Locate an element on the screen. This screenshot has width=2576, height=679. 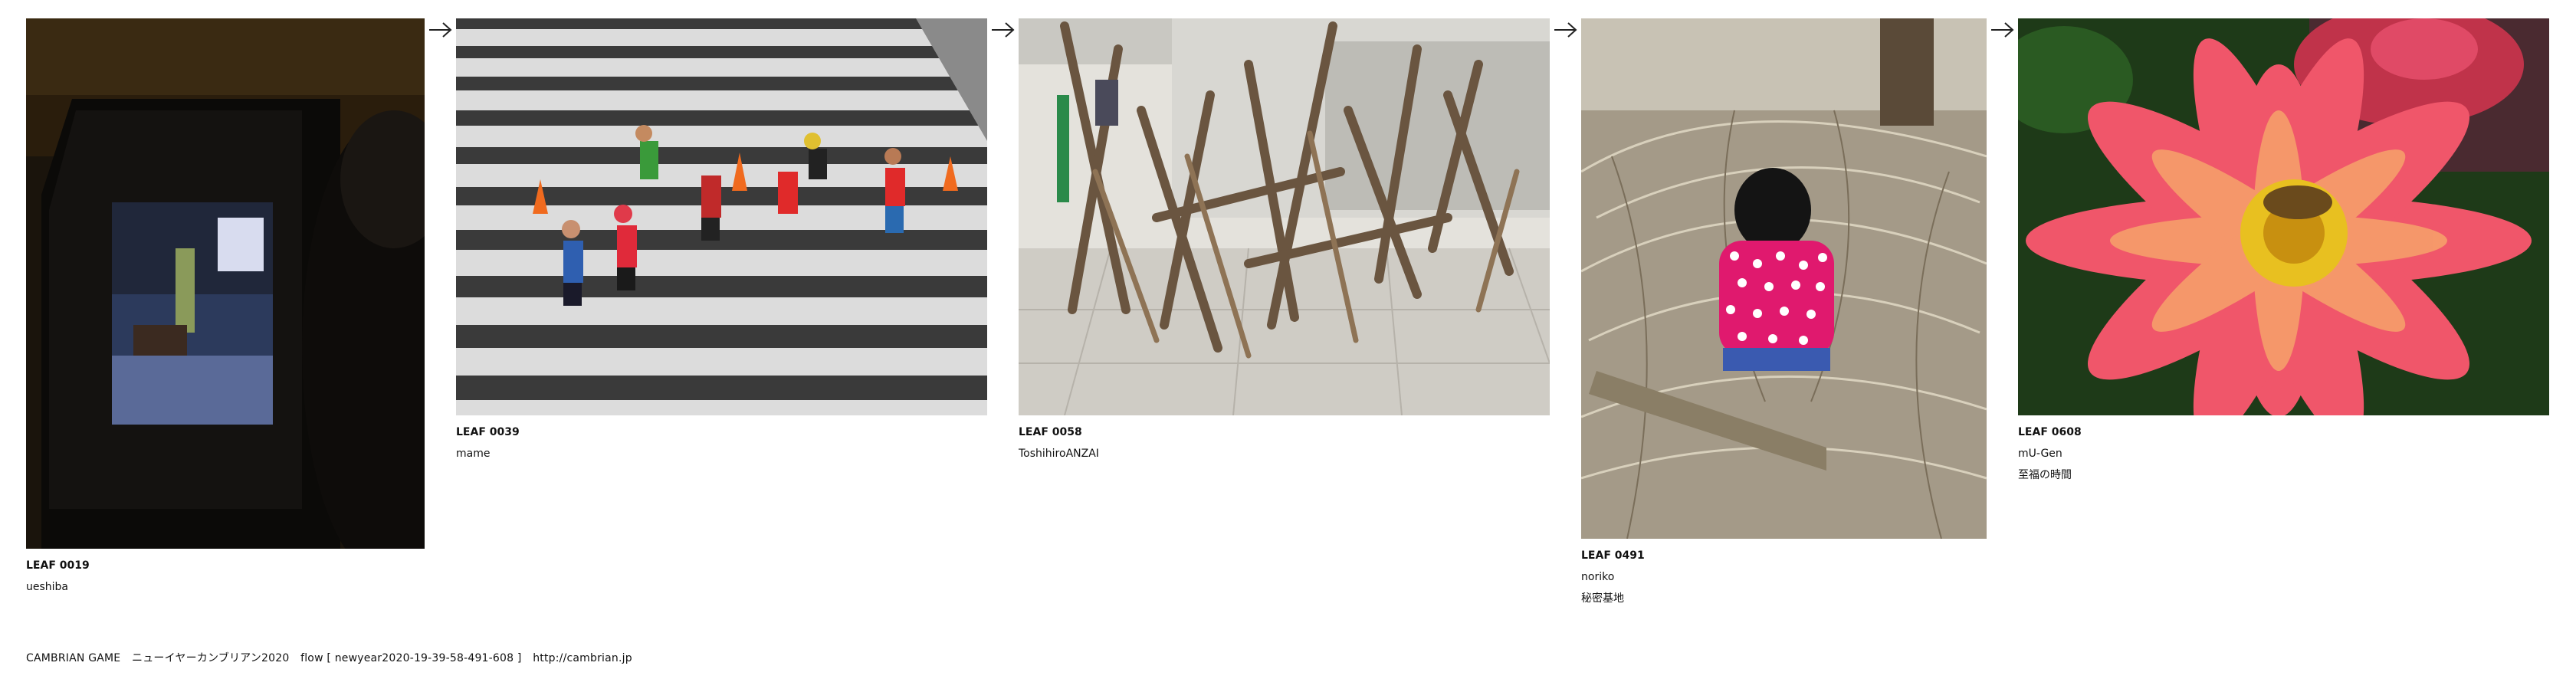
leaf-caption-0491: LEAF 0491 noriko 秘密基地 is located at coordinates (1613, 577).